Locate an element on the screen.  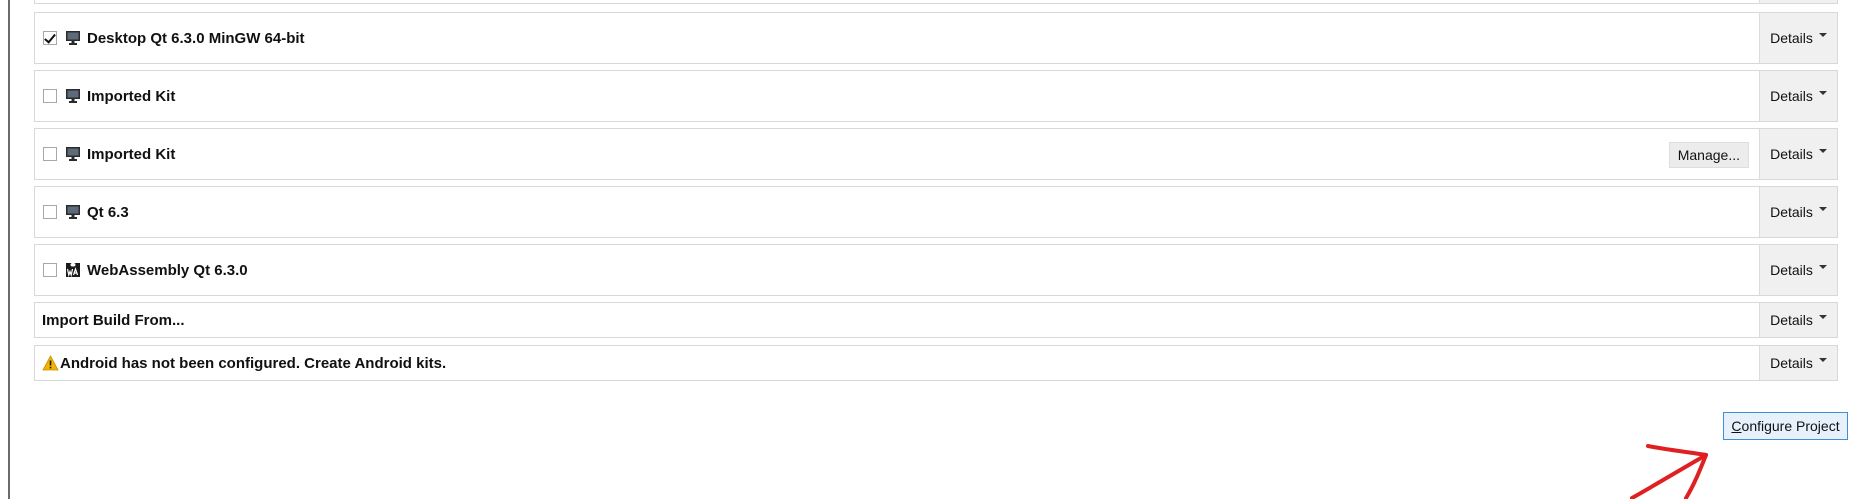
red-annotation-arrow-icon is located at coordinates (1669, 471).